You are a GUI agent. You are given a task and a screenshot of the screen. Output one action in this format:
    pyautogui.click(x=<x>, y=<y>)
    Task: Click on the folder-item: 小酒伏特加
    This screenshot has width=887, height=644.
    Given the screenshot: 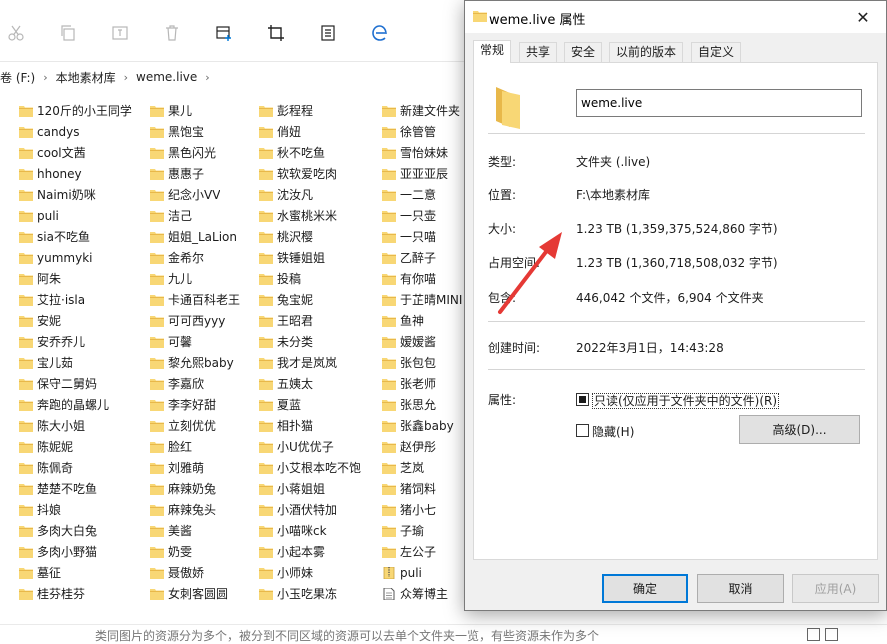 What is the action you would take?
    pyautogui.click(x=321, y=509)
    